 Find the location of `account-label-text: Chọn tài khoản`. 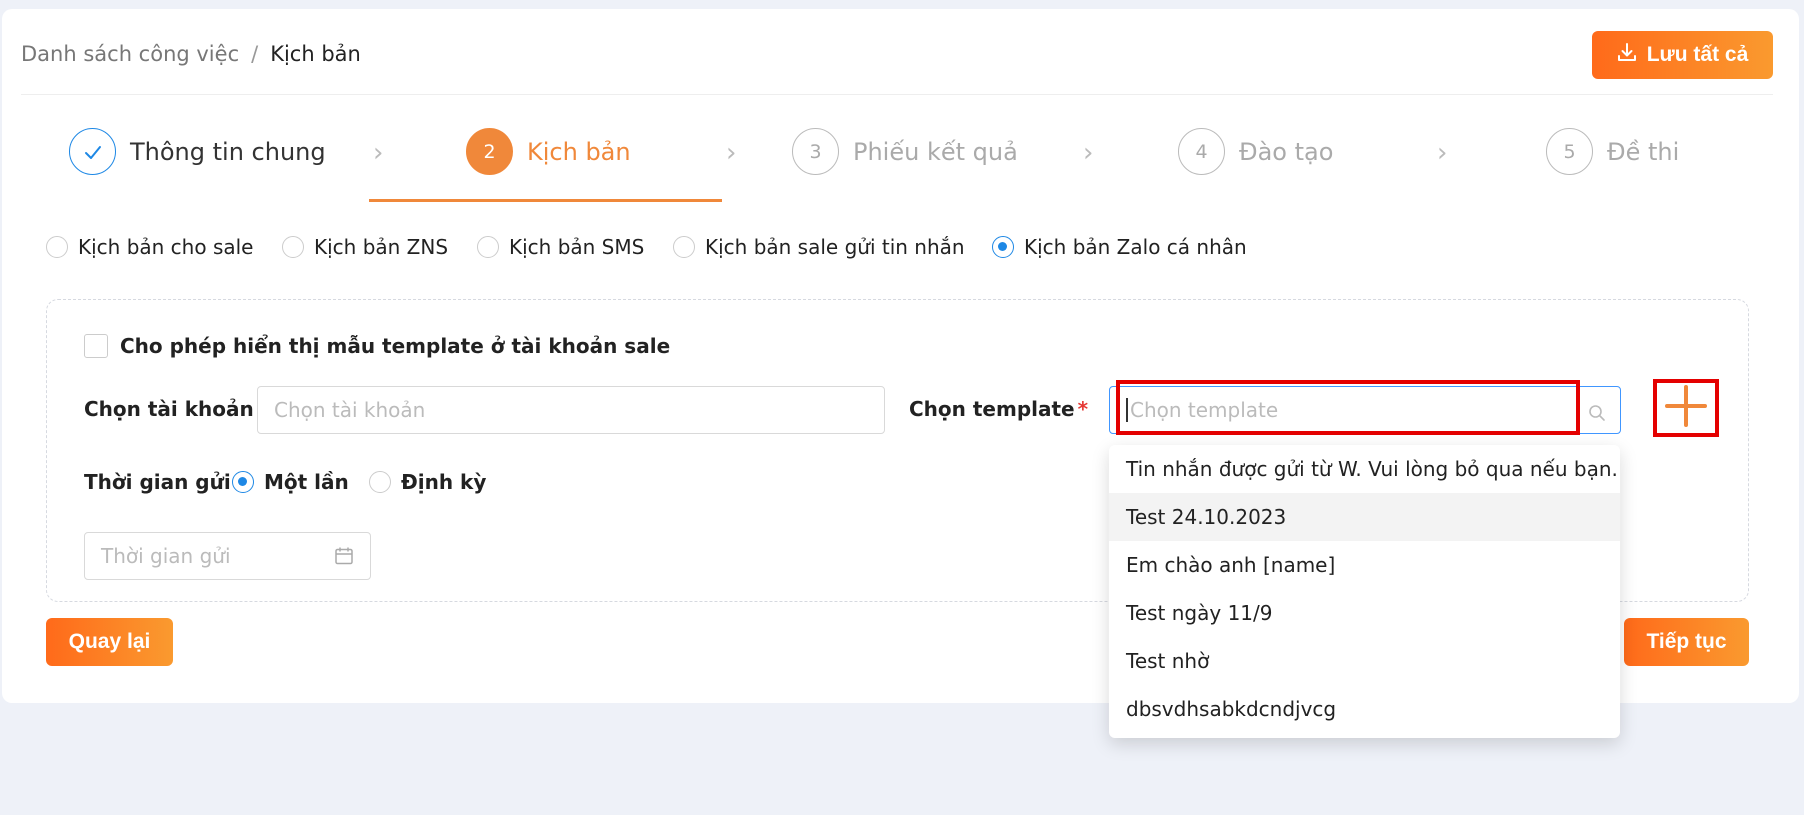

account-label-text: Chọn tài khoản is located at coordinates (169, 409).